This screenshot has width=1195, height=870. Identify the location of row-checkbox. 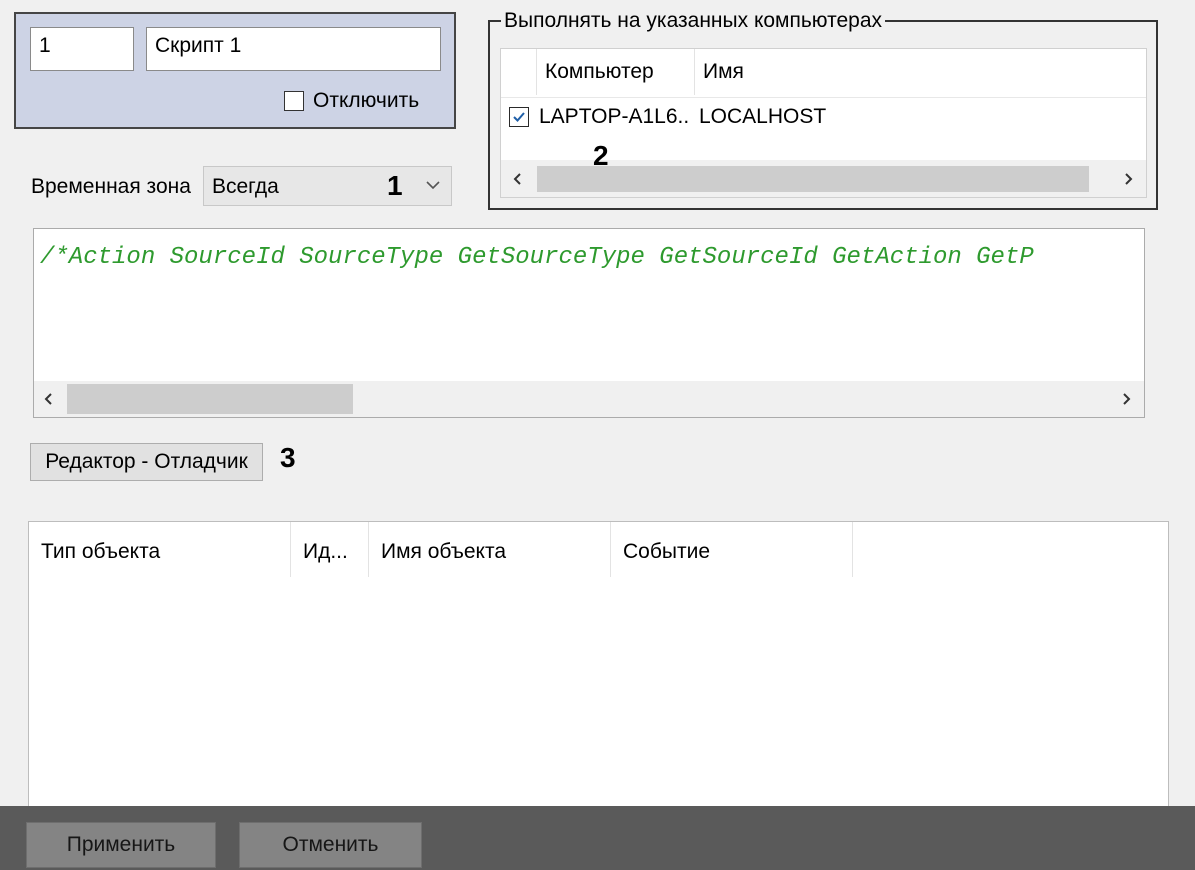
(519, 117).